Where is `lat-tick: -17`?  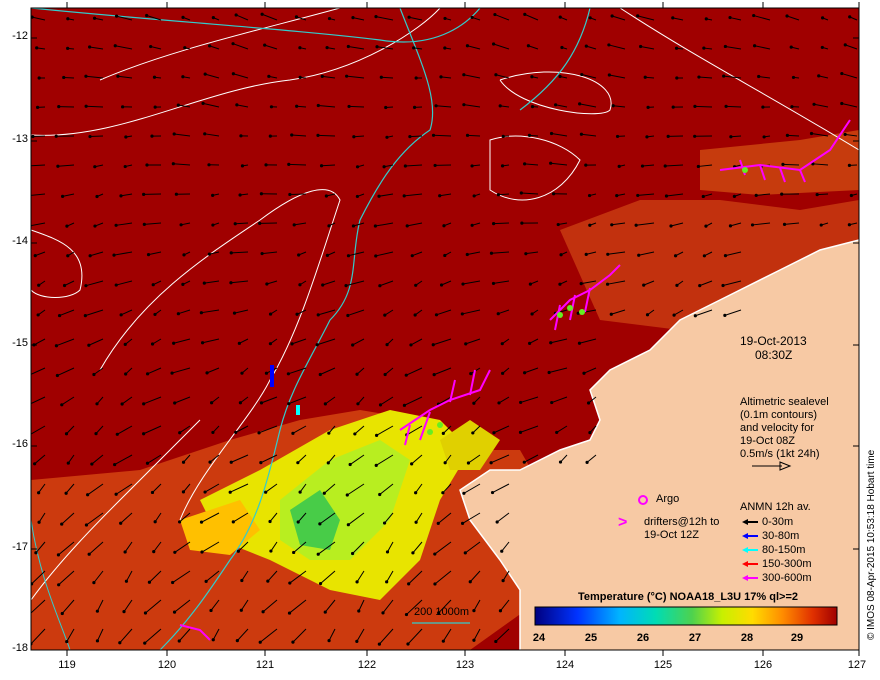 lat-tick: -17 is located at coordinates (20, 547).